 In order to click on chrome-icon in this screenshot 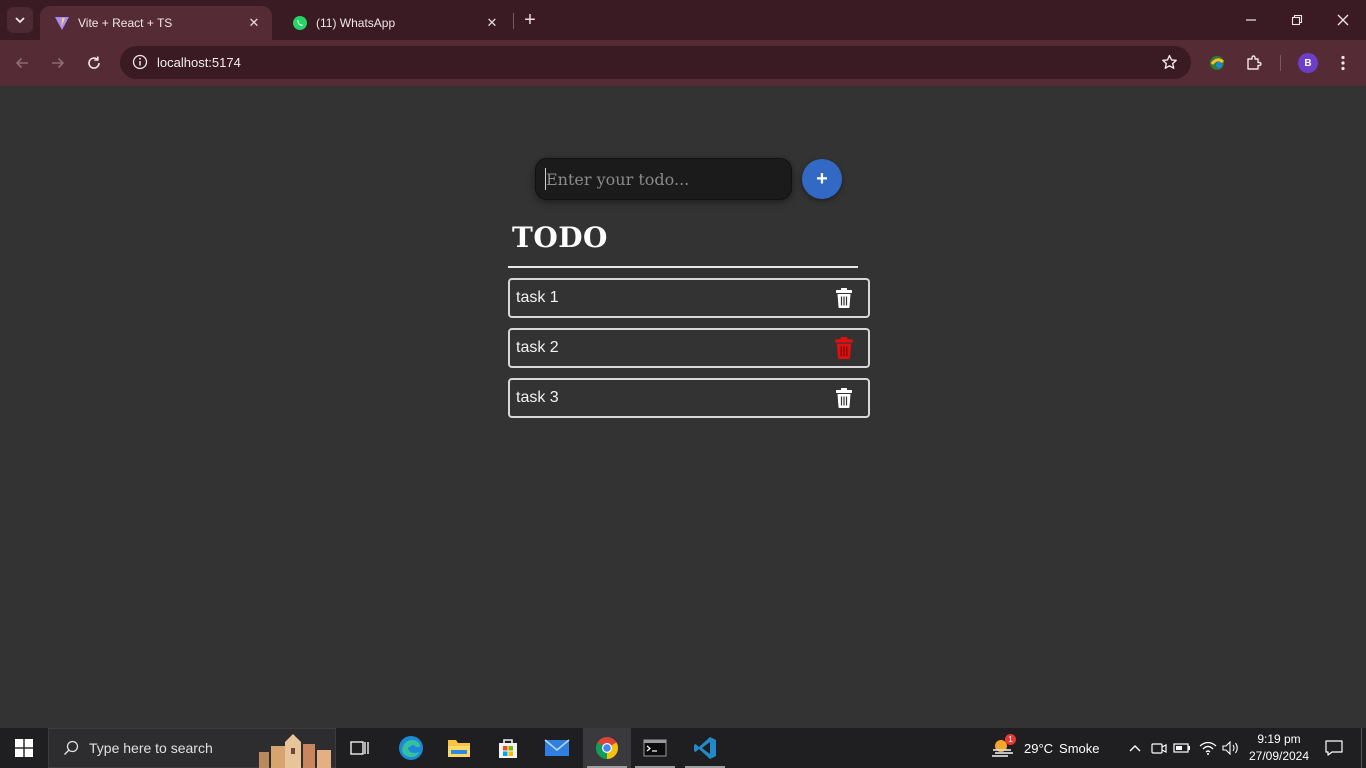, I will do `click(607, 748)`.